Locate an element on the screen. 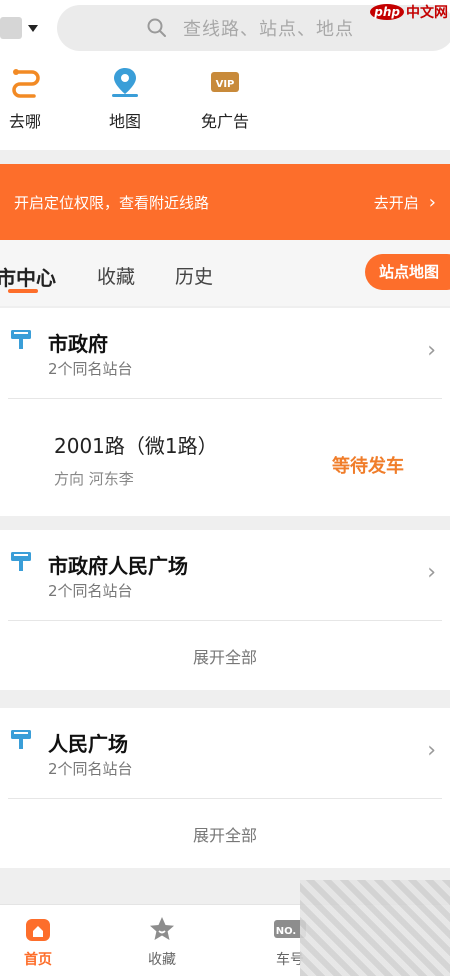 The image size is (450, 976). search-placeholder: 查线路、站点、地点 is located at coordinates (268, 29).